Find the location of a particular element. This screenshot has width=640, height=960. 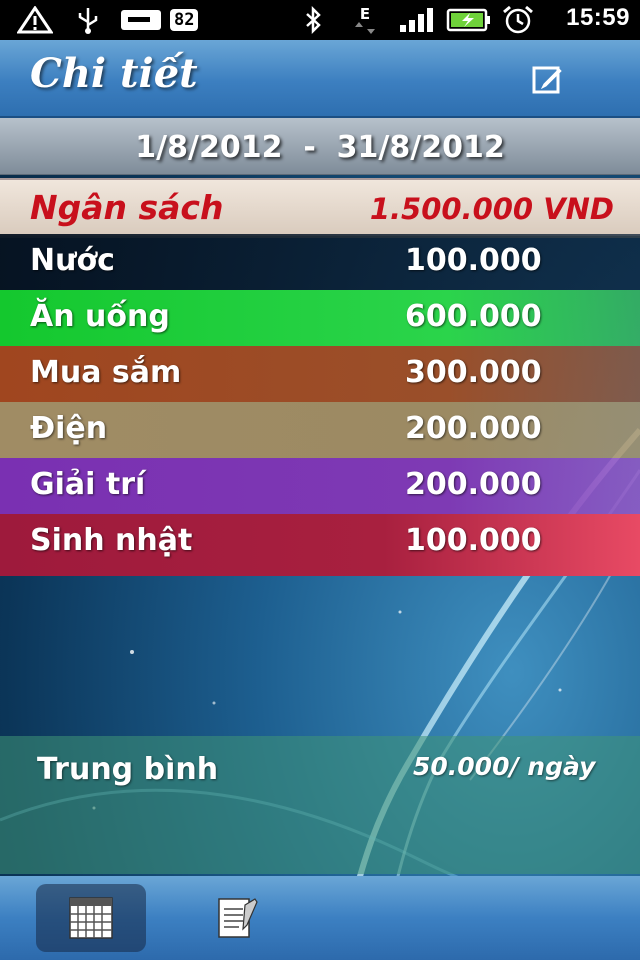

budget-row: Ngân sách 1.500.000 VND is located at coordinates (320, 208).